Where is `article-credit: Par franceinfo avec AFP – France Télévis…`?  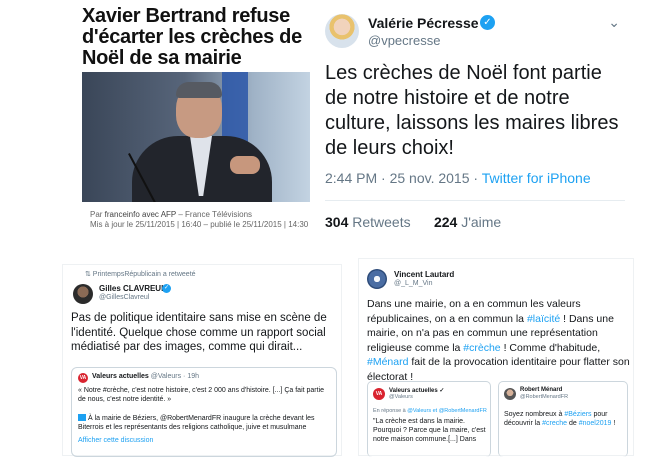
article-credit: Par franceinfo avec AFP – France Télévis… is located at coordinates (199, 220).